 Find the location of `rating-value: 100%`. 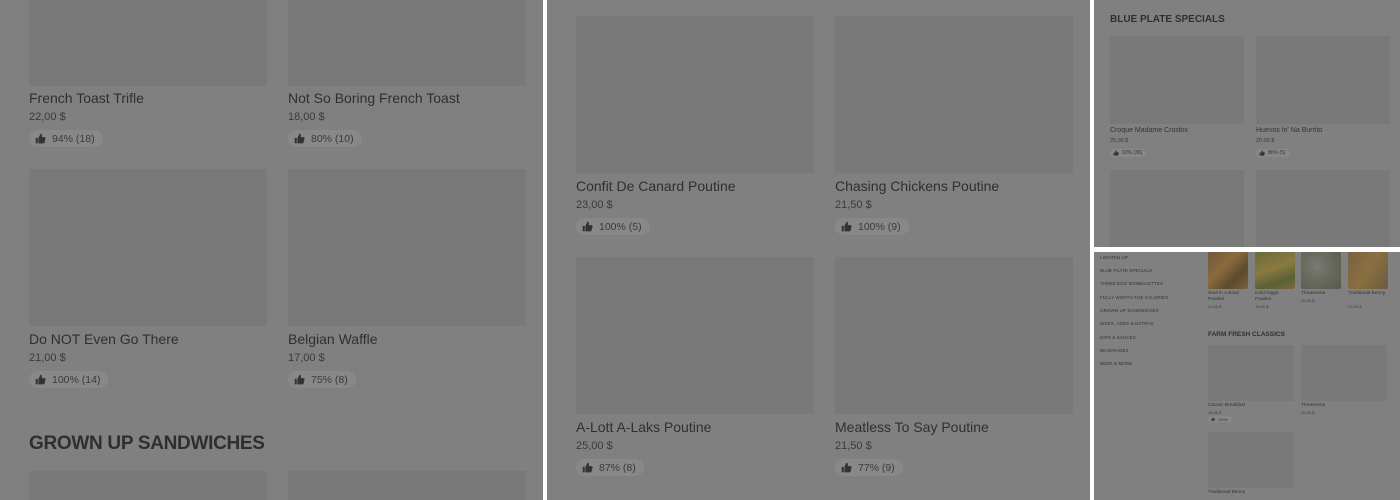

rating-value: 100% is located at coordinates (1223, 419).